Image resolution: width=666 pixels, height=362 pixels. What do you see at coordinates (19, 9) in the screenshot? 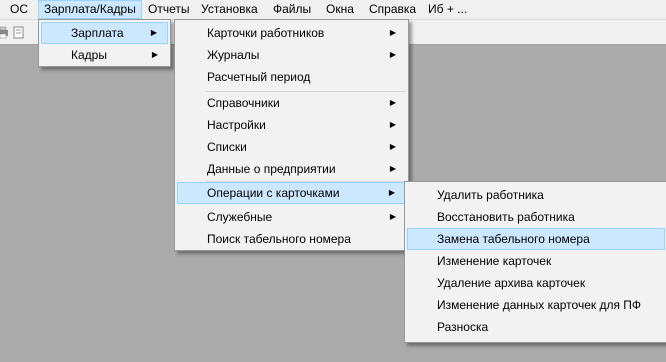
I see `menu-os: ОС` at bounding box center [19, 9].